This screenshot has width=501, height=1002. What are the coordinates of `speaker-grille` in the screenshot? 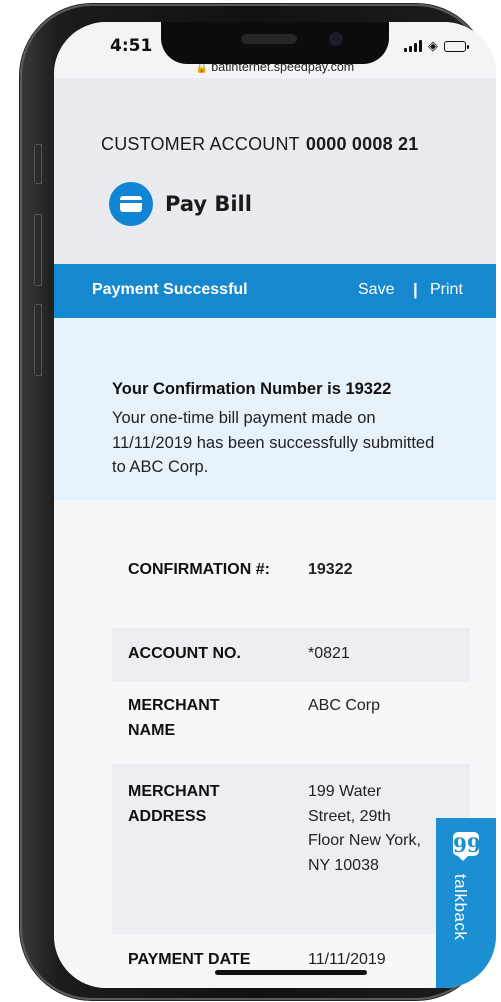 It's located at (269, 39).